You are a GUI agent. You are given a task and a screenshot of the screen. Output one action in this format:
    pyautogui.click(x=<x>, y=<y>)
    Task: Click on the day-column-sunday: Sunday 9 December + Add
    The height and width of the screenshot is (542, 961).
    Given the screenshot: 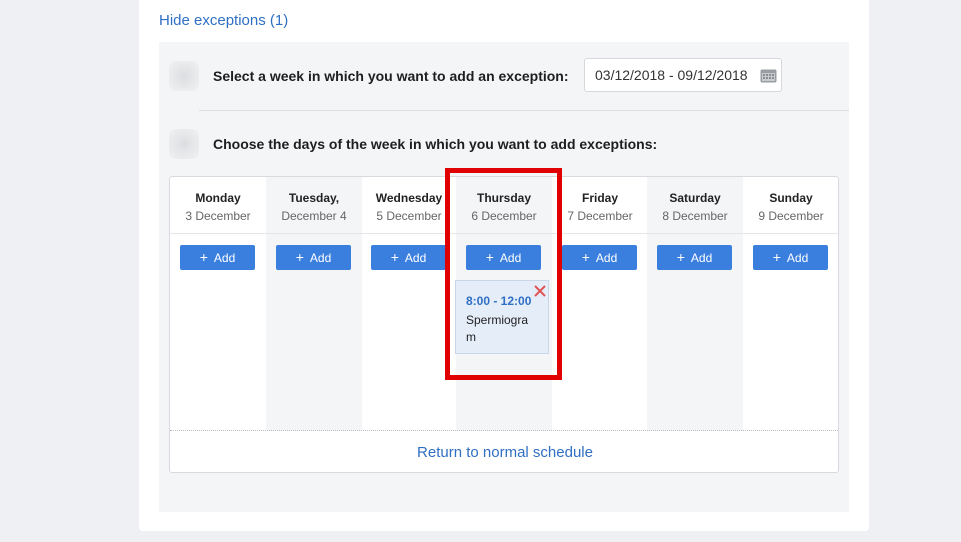 What is the action you would take?
    pyautogui.click(x=790, y=304)
    